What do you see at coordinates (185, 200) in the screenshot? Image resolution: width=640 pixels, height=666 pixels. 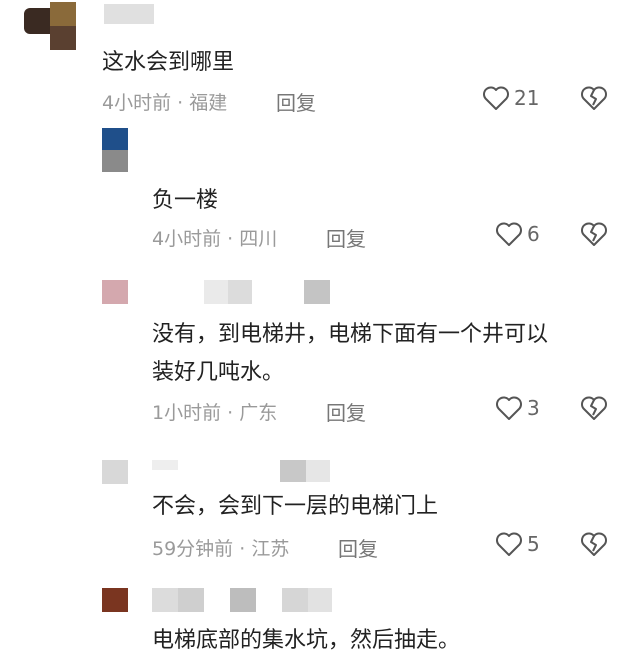 I see `comment-text: 负一楼` at bounding box center [185, 200].